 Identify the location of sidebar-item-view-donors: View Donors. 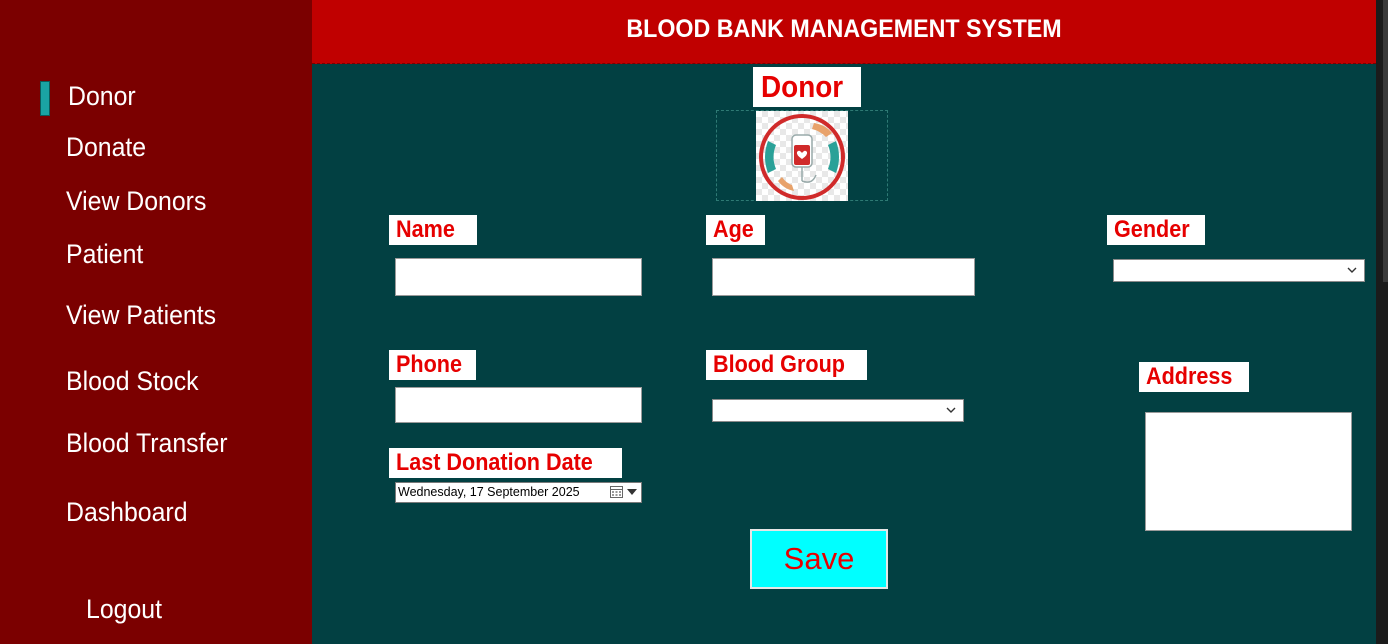
(136, 201).